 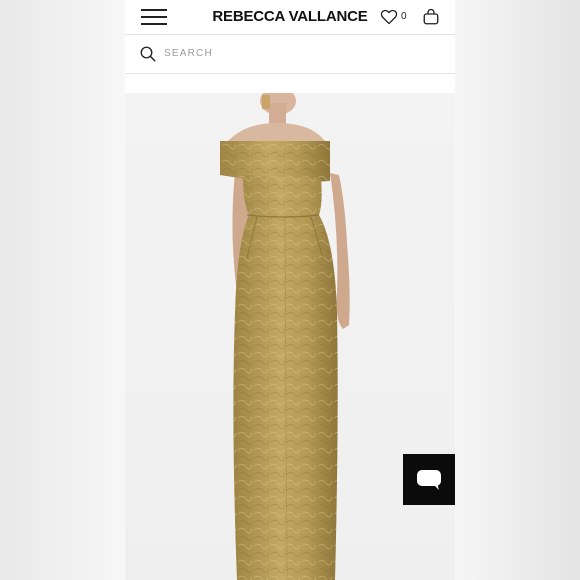 I want to click on search-icon, so click(x=148, y=54).